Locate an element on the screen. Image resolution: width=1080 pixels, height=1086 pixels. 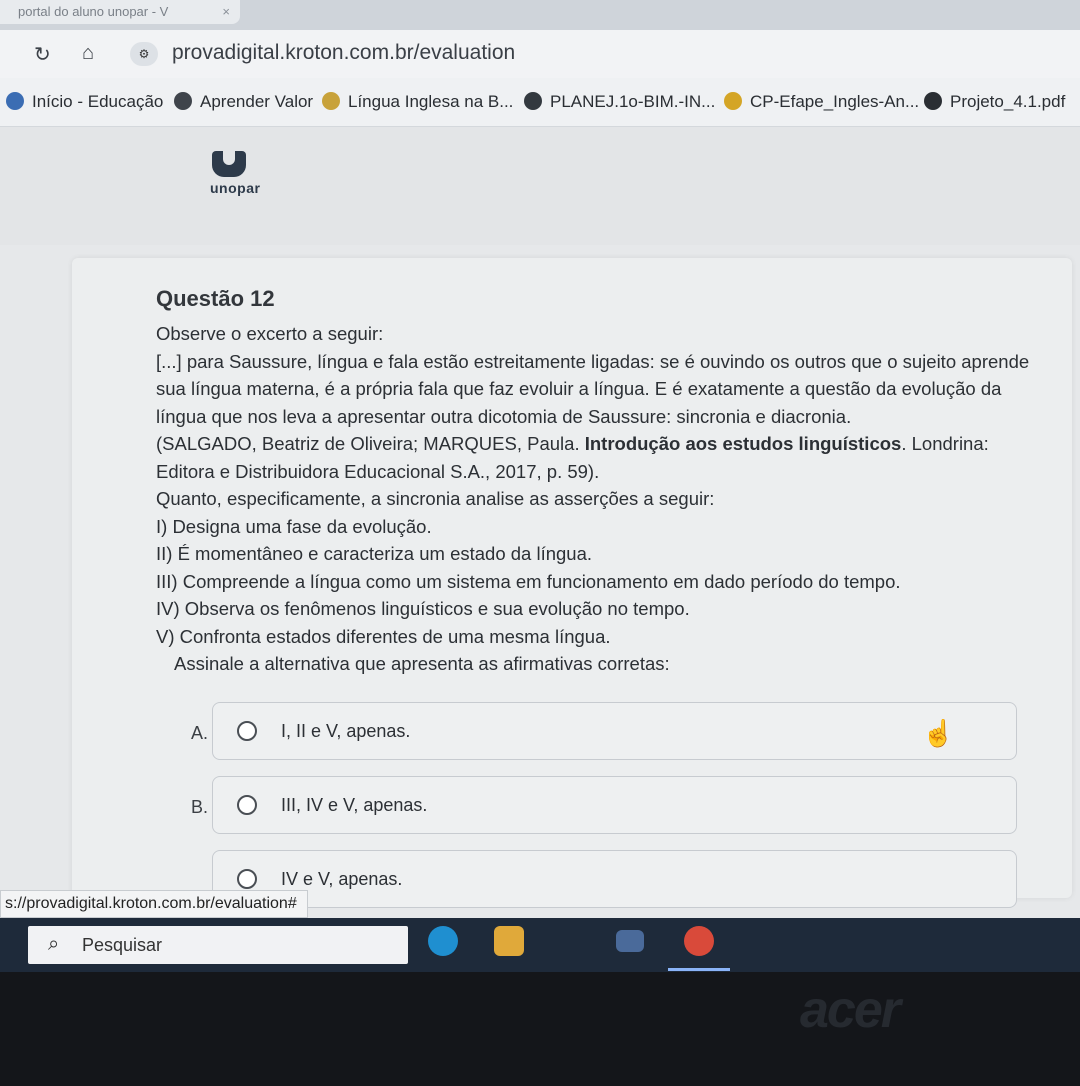
bookmark-inicio: Início - Educação is located at coordinates (84, 102).